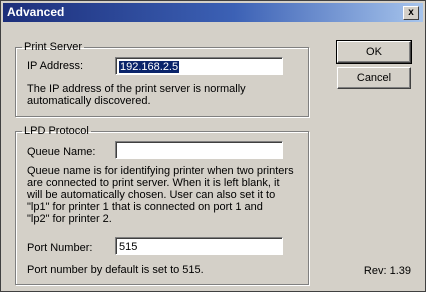 This screenshot has width=426, height=292. What do you see at coordinates (55, 66) in the screenshot?
I see `ip-address-label: IP Address:` at bounding box center [55, 66].